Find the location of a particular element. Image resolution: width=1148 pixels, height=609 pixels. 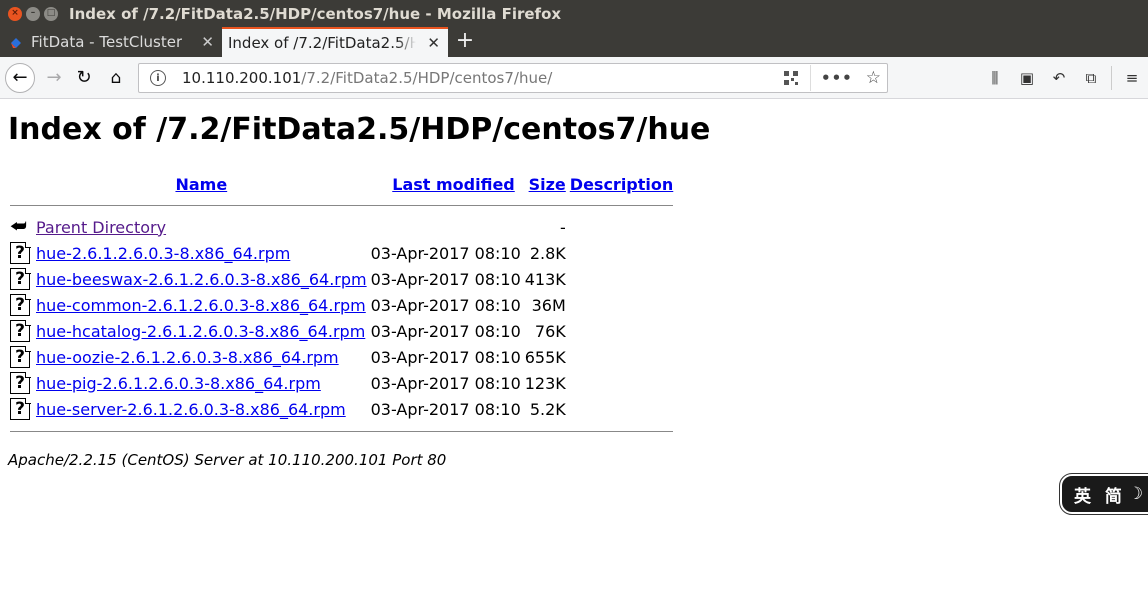

description-column-header: Description is located at coordinates (621, 184).